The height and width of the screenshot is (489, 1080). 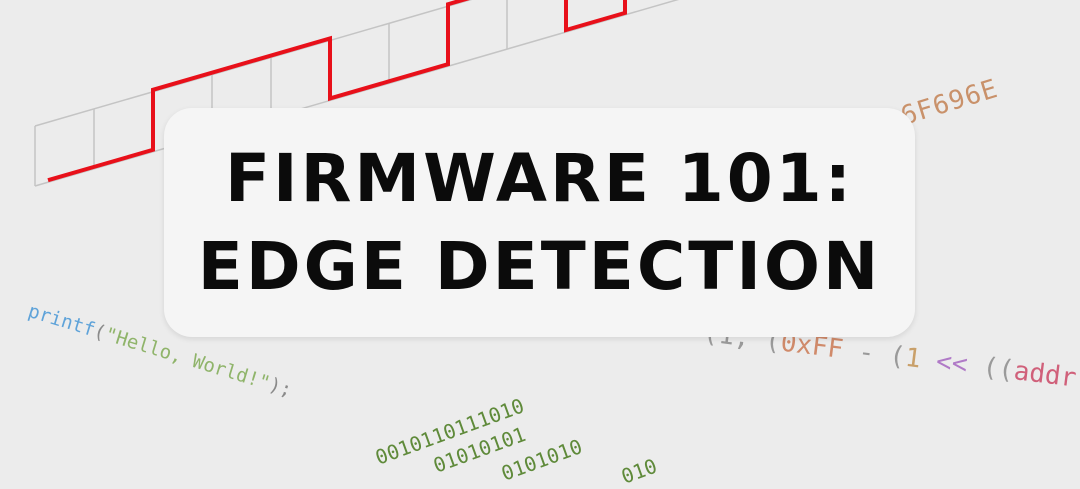 What do you see at coordinates (998, 369) in the screenshot?
I see `expr-paren: ((` at bounding box center [998, 369].